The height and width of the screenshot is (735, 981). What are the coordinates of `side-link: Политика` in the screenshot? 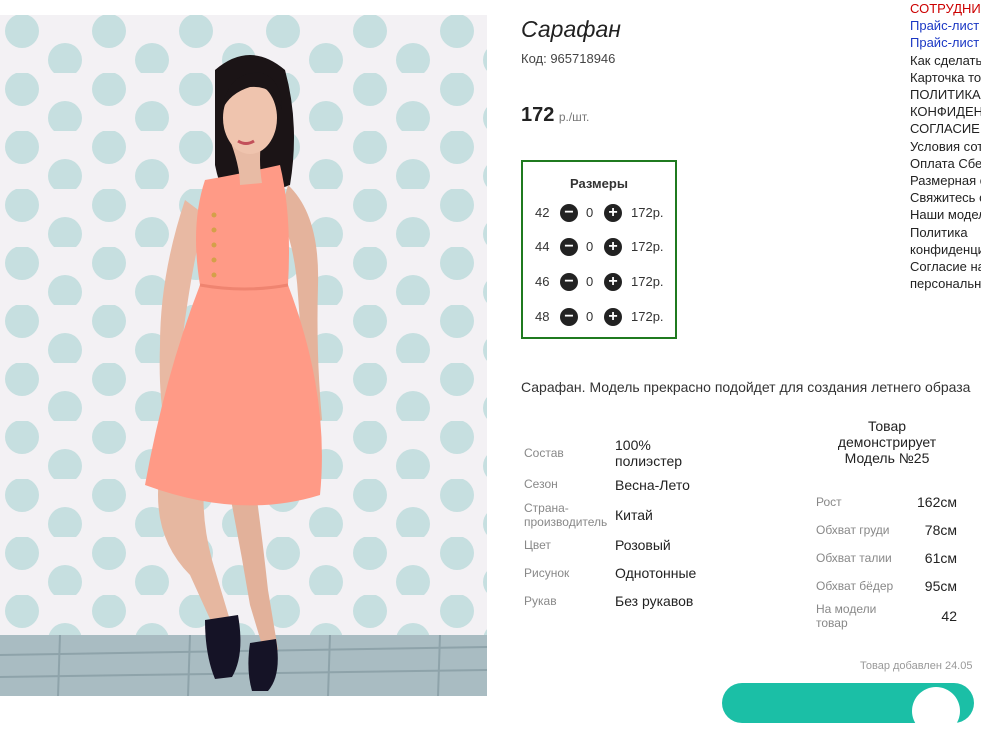 It's located at (945, 232).